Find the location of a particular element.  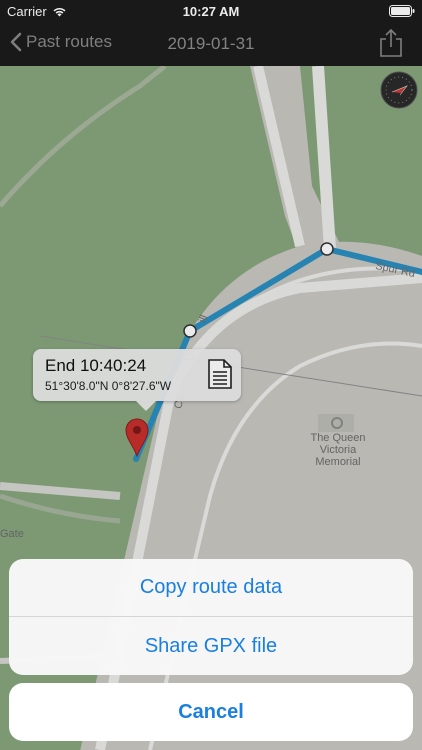

share-icon is located at coordinates (391, 42).